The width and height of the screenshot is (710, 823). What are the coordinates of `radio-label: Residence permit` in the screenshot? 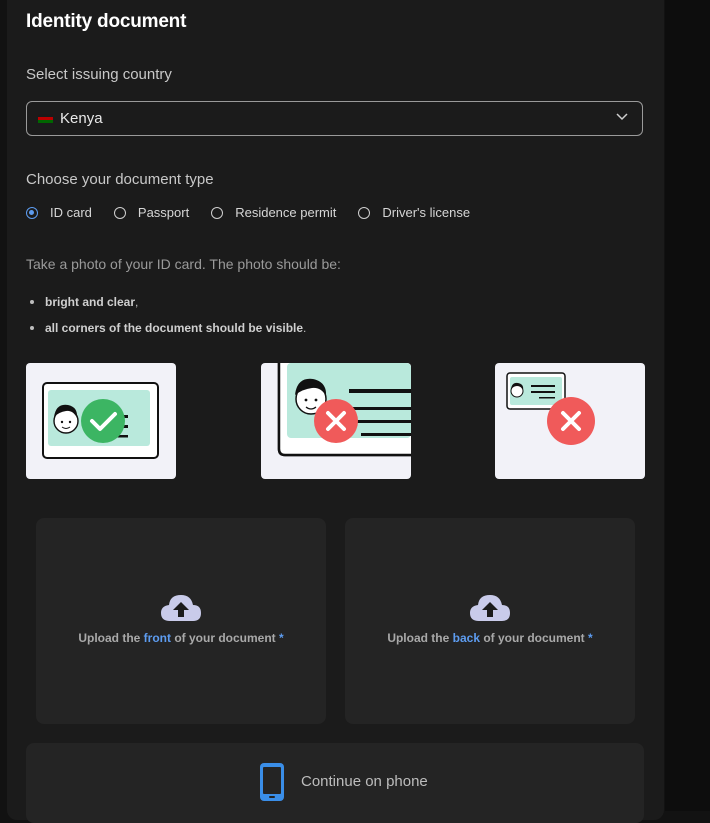 It's located at (286, 212).